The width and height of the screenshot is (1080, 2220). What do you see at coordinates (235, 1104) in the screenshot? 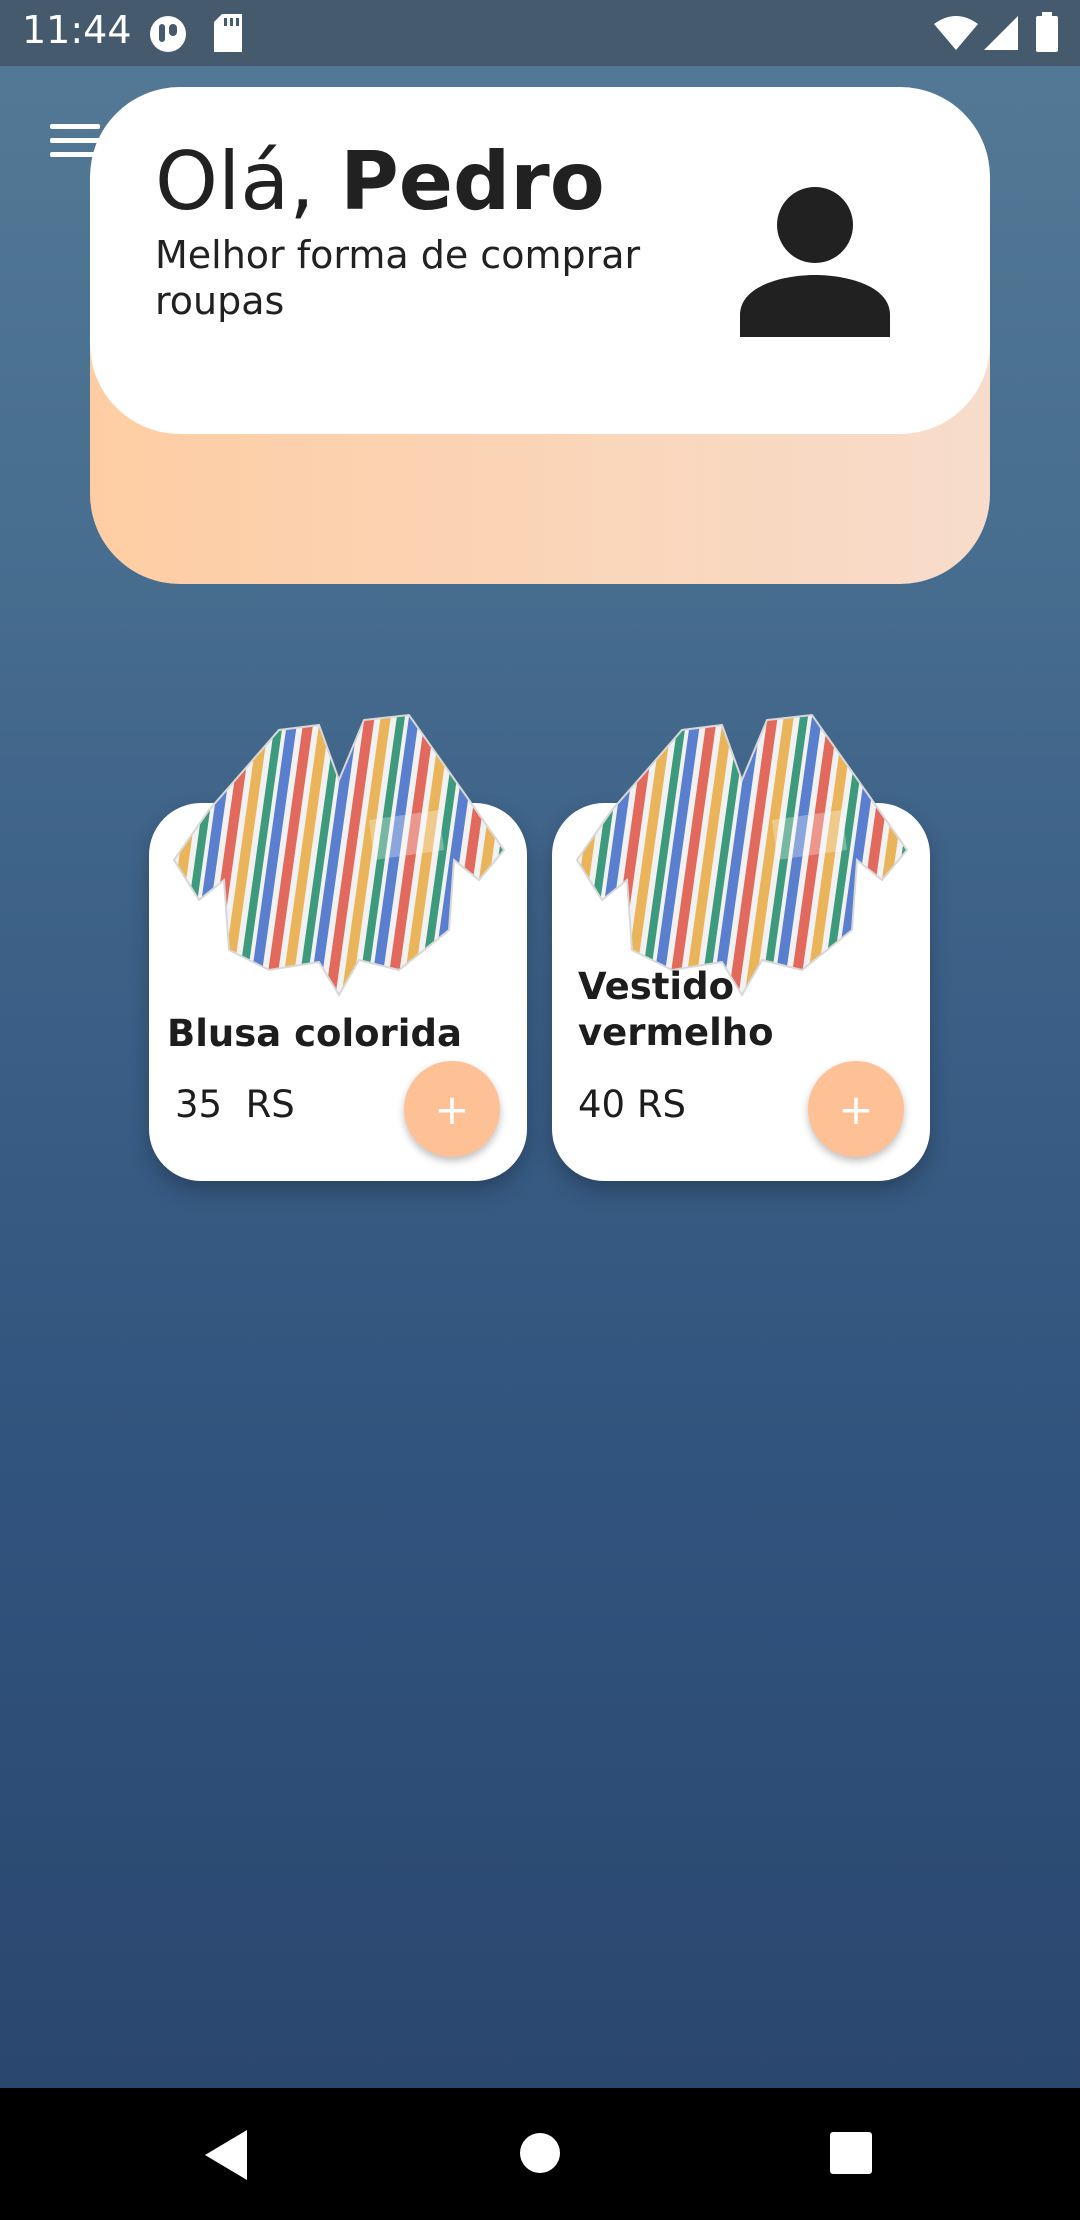
I see `product-price: 35 RS` at bounding box center [235, 1104].